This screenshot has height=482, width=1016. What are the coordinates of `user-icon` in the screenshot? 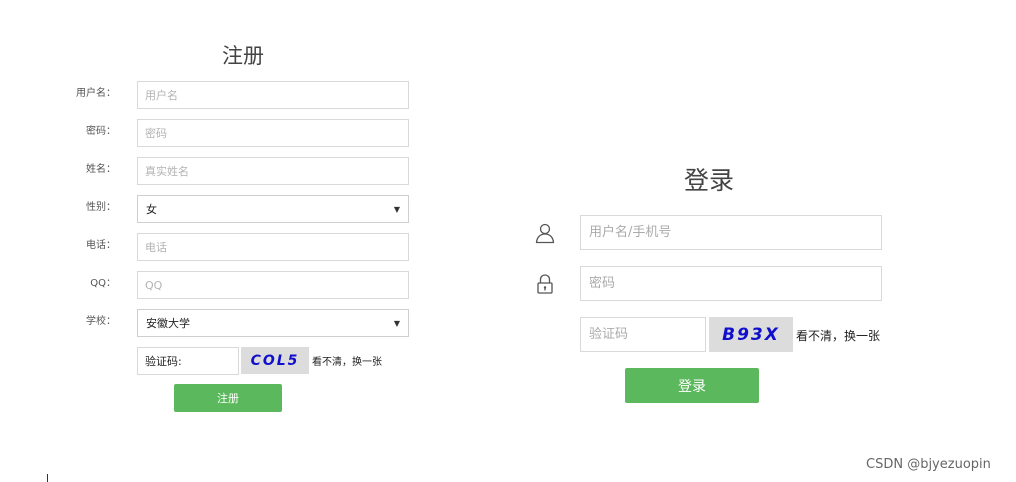 It's located at (545, 233).